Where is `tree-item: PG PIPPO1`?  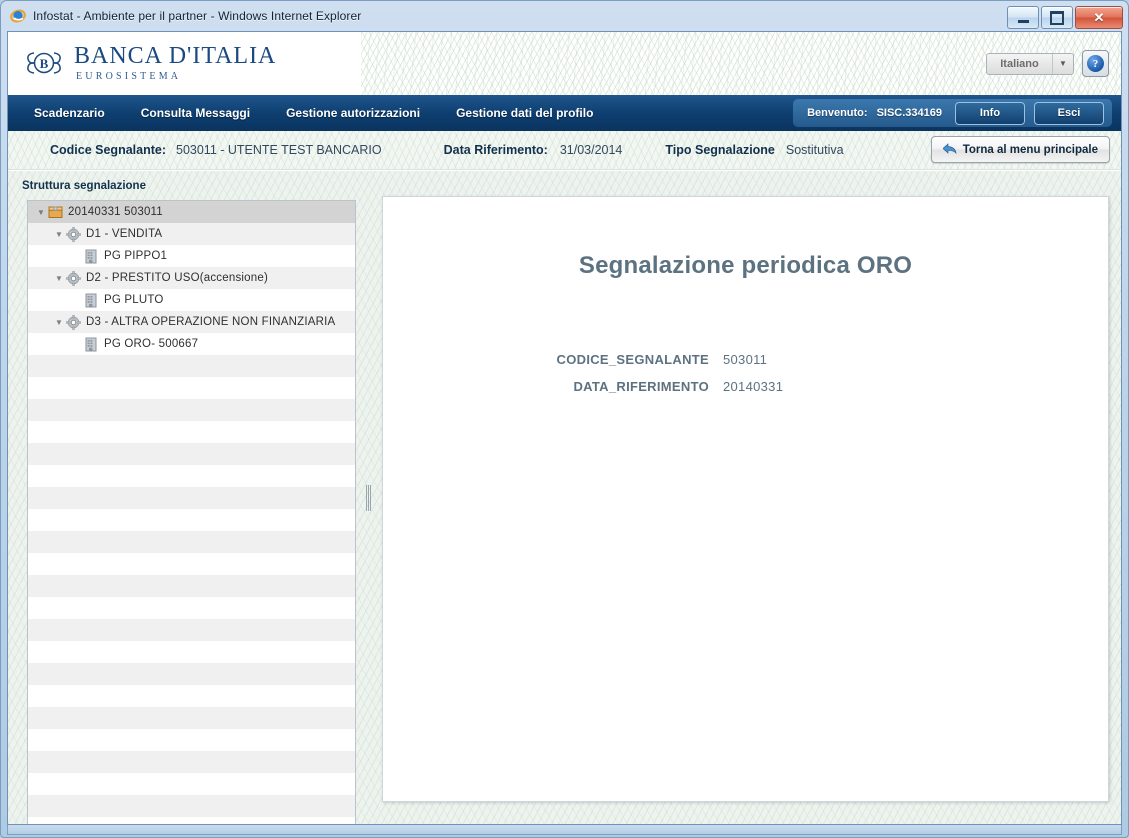 tree-item: PG PIPPO1 is located at coordinates (191, 256).